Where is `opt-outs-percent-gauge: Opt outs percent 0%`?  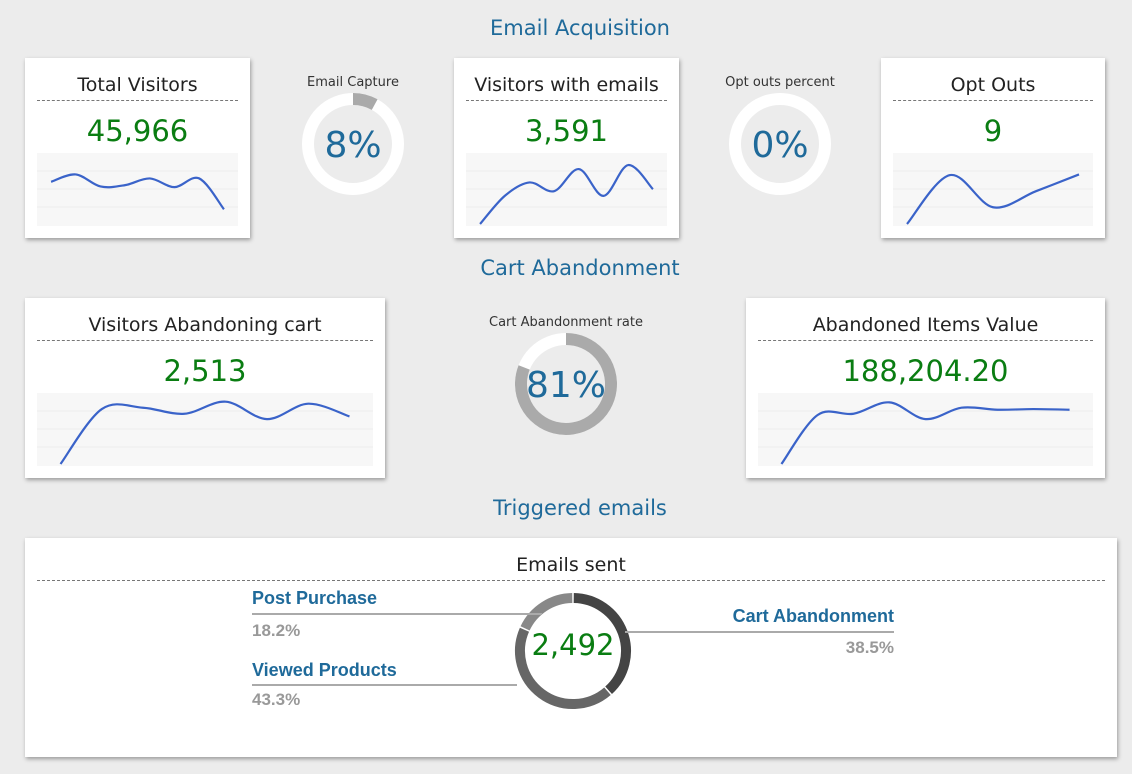 opt-outs-percent-gauge: Opt outs percent 0% is located at coordinates (780, 135).